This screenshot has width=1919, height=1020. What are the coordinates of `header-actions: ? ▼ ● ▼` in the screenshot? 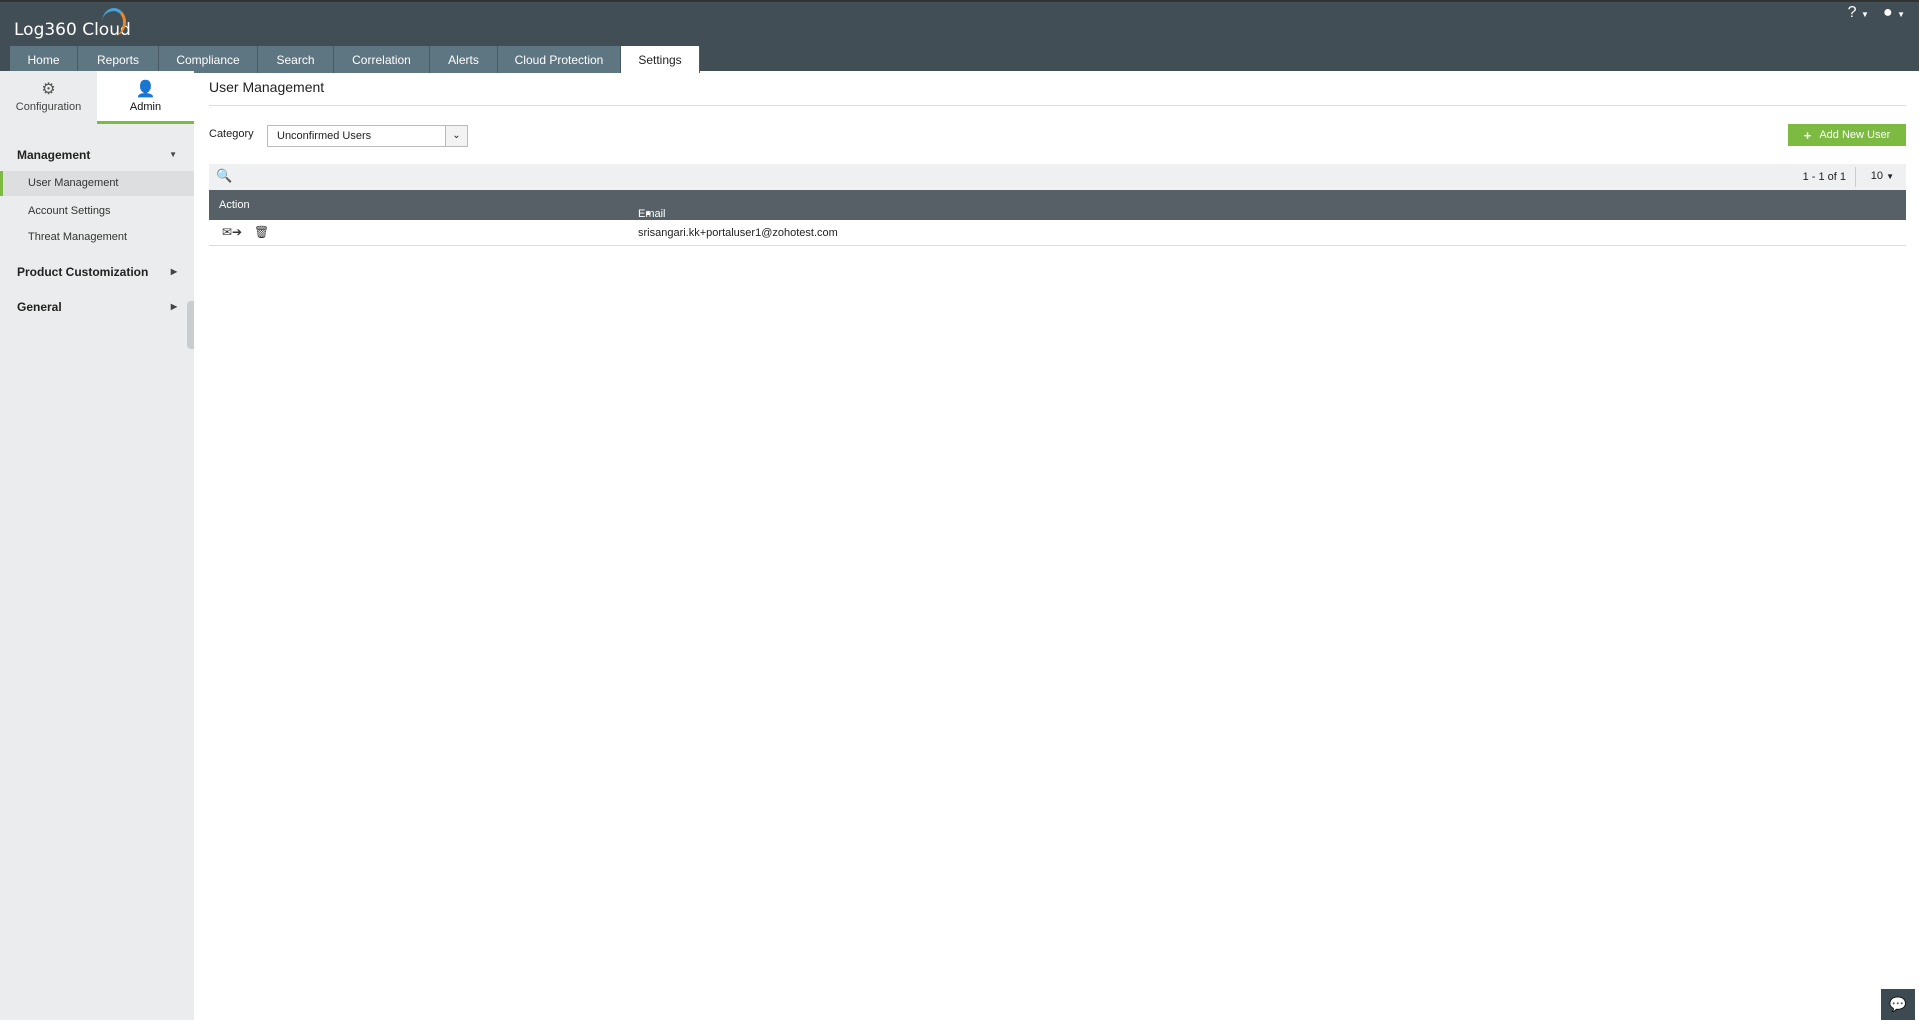 It's located at (1876, 13).